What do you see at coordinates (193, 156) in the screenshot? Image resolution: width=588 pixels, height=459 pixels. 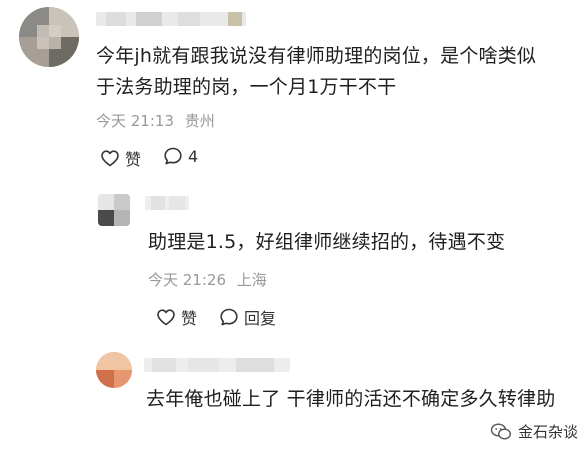 I see `reply-count: 4` at bounding box center [193, 156].